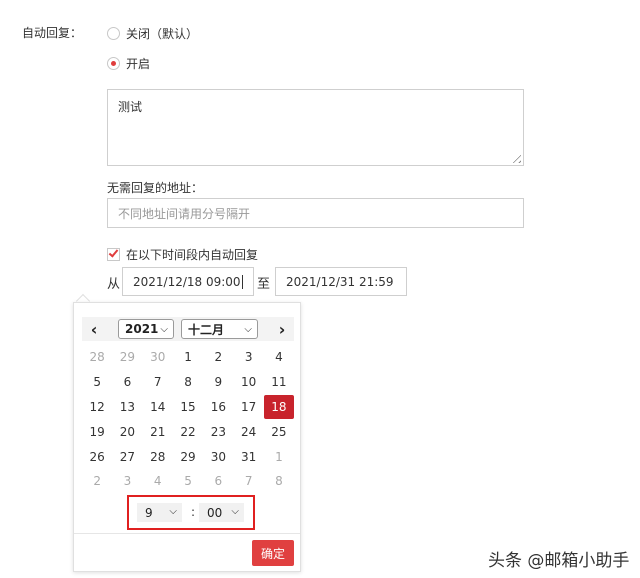 The image size is (640, 578). I want to click on calendar-day: 26, so click(97, 456).